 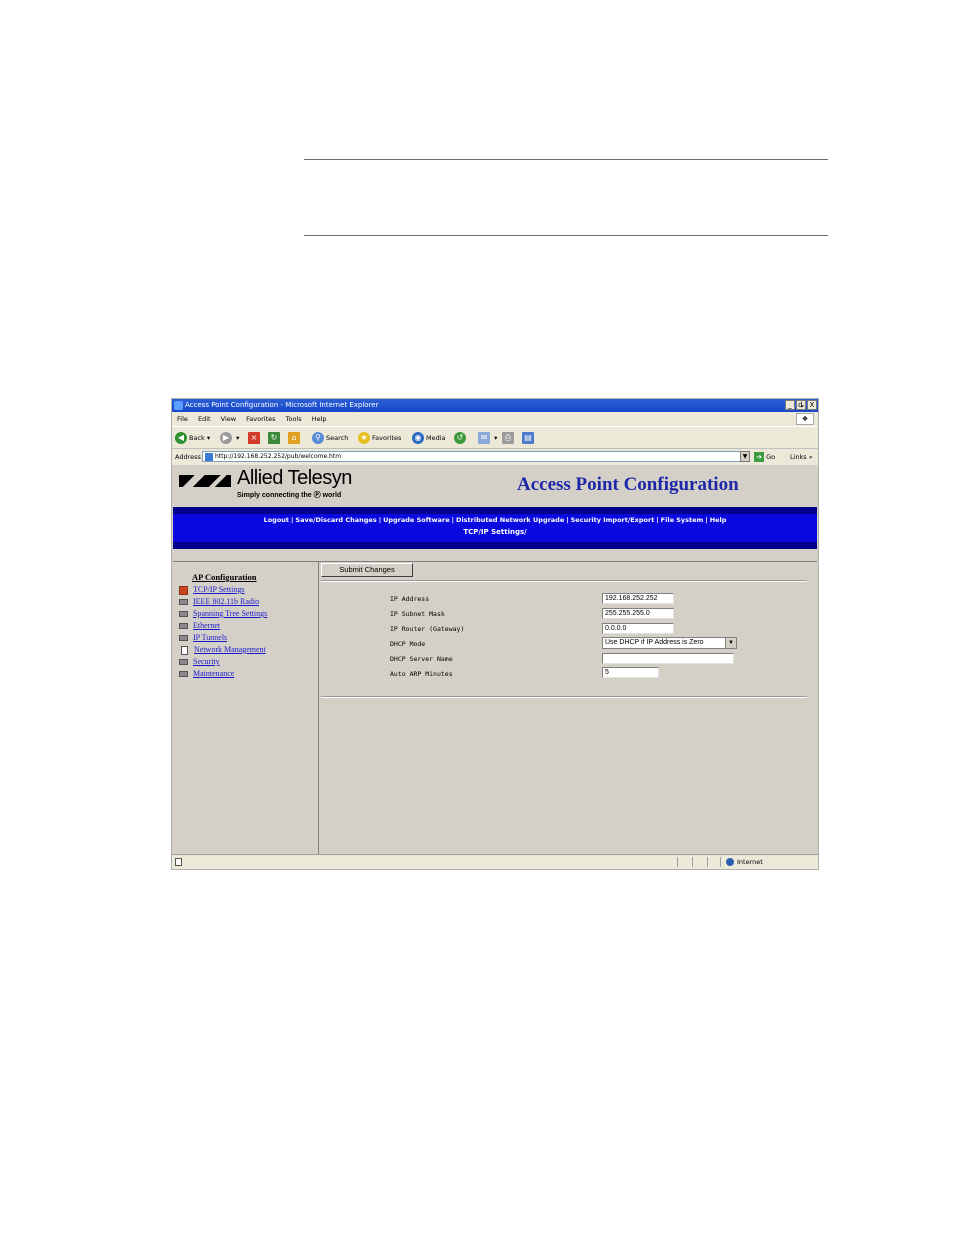 I want to click on search-button: ⚲ Search, so click(x=330, y=438).